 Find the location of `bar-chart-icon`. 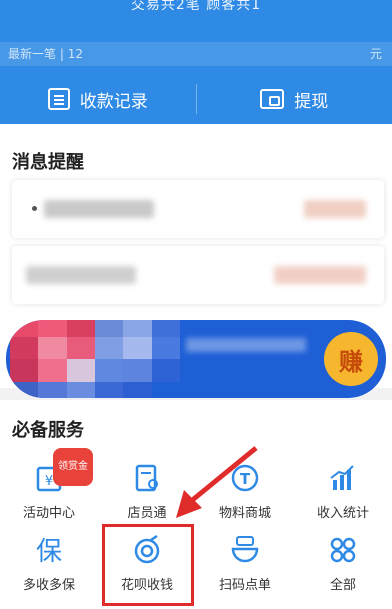

bar-chart-icon is located at coordinates (343, 478).